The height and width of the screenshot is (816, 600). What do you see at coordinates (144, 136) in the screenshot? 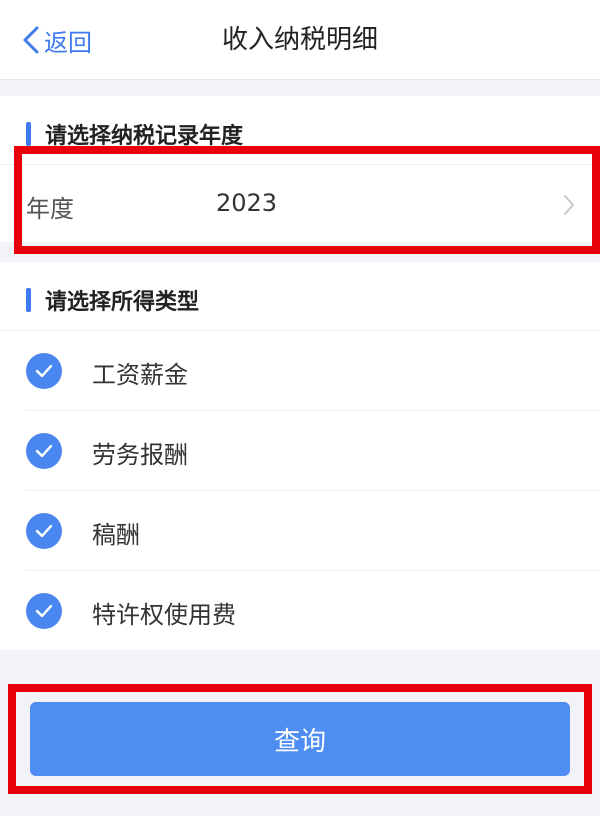
I see `year-section-title: 请选择纳税记录年度` at bounding box center [144, 136].